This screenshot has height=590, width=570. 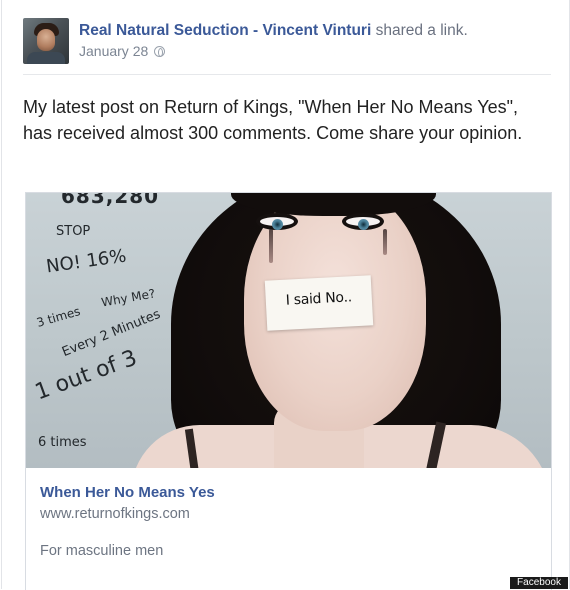 I want to click on image-eye-right, so click(x=363, y=221).